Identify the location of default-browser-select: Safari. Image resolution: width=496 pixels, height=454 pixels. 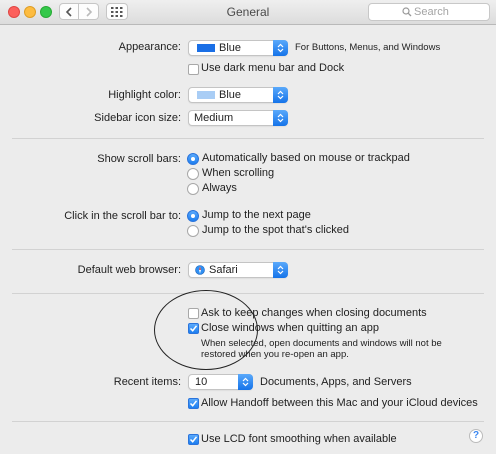
(238, 270).